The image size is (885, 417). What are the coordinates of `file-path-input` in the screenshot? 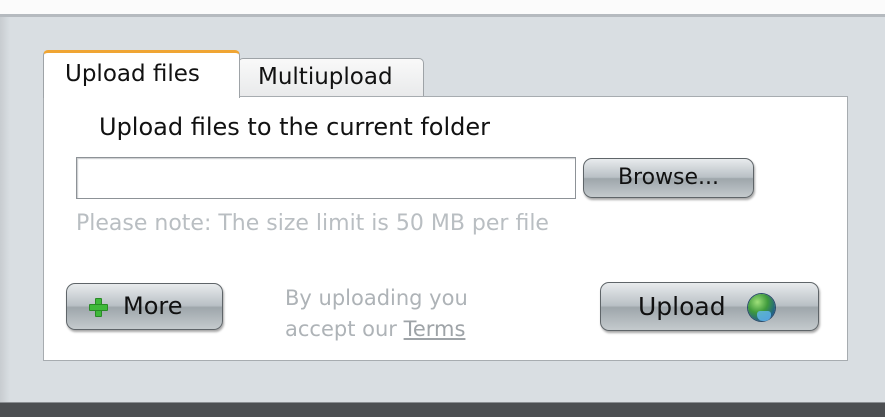 It's located at (326, 178).